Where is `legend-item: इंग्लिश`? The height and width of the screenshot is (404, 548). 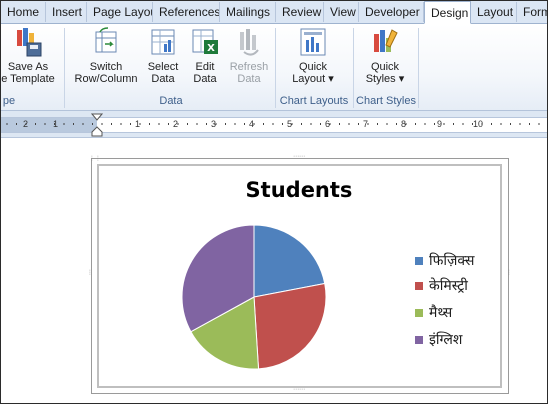
legend-item: इंग्लिश is located at coordinates (438, 339).